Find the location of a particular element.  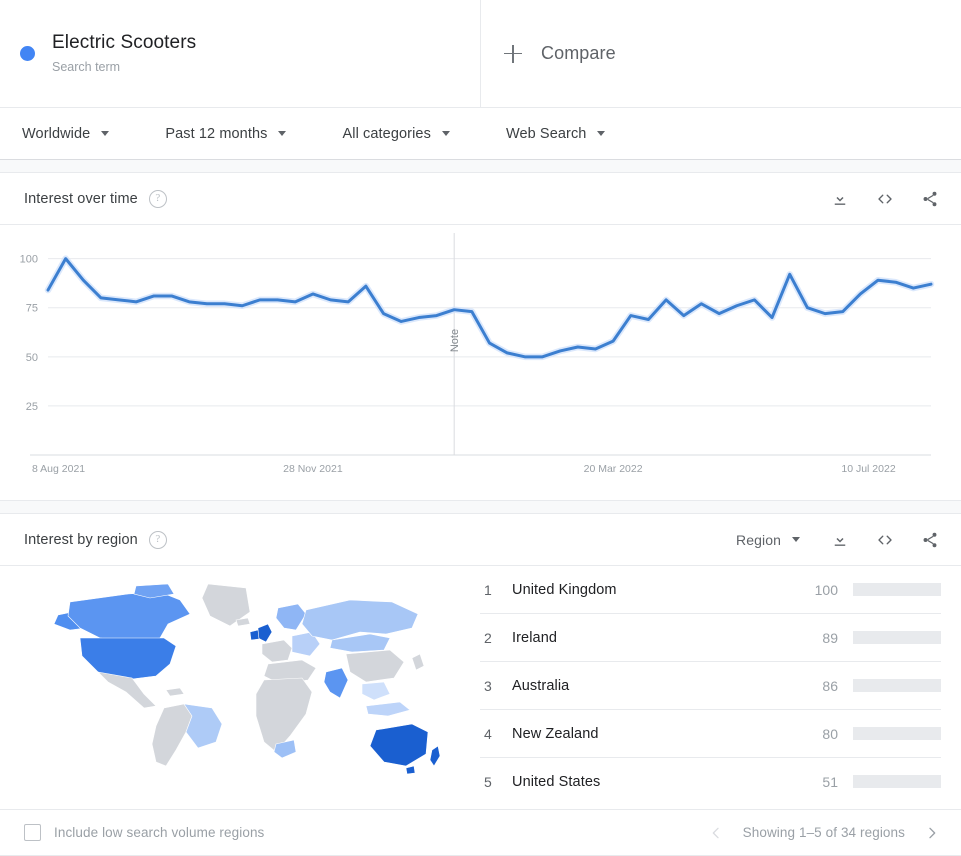

region-pager: Showing 1–5 of 34 regions is located at coordinates (824, 833).